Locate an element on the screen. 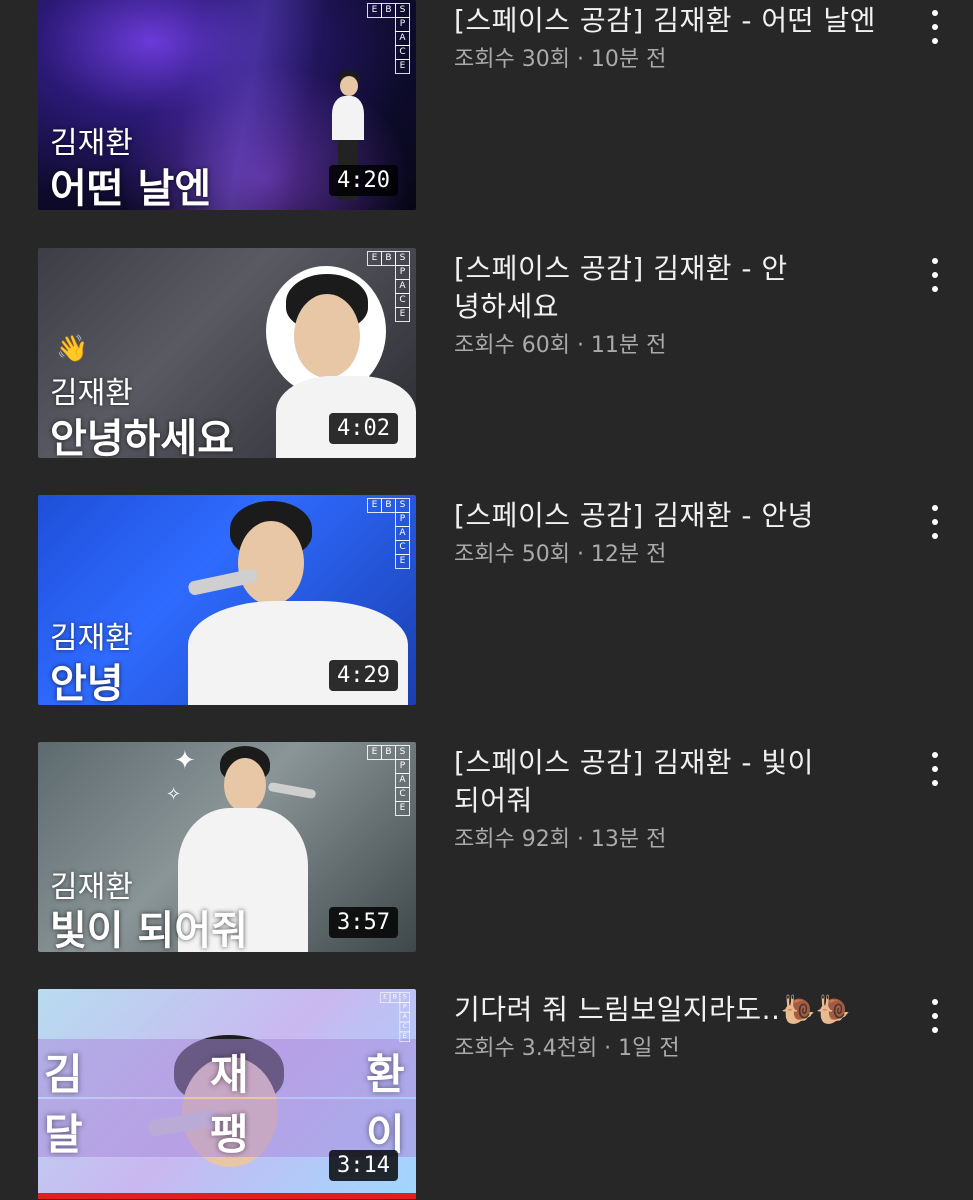  video-stats: 조회수 3.4천회 · 1일 전 is located at coordinates (567, 1048).